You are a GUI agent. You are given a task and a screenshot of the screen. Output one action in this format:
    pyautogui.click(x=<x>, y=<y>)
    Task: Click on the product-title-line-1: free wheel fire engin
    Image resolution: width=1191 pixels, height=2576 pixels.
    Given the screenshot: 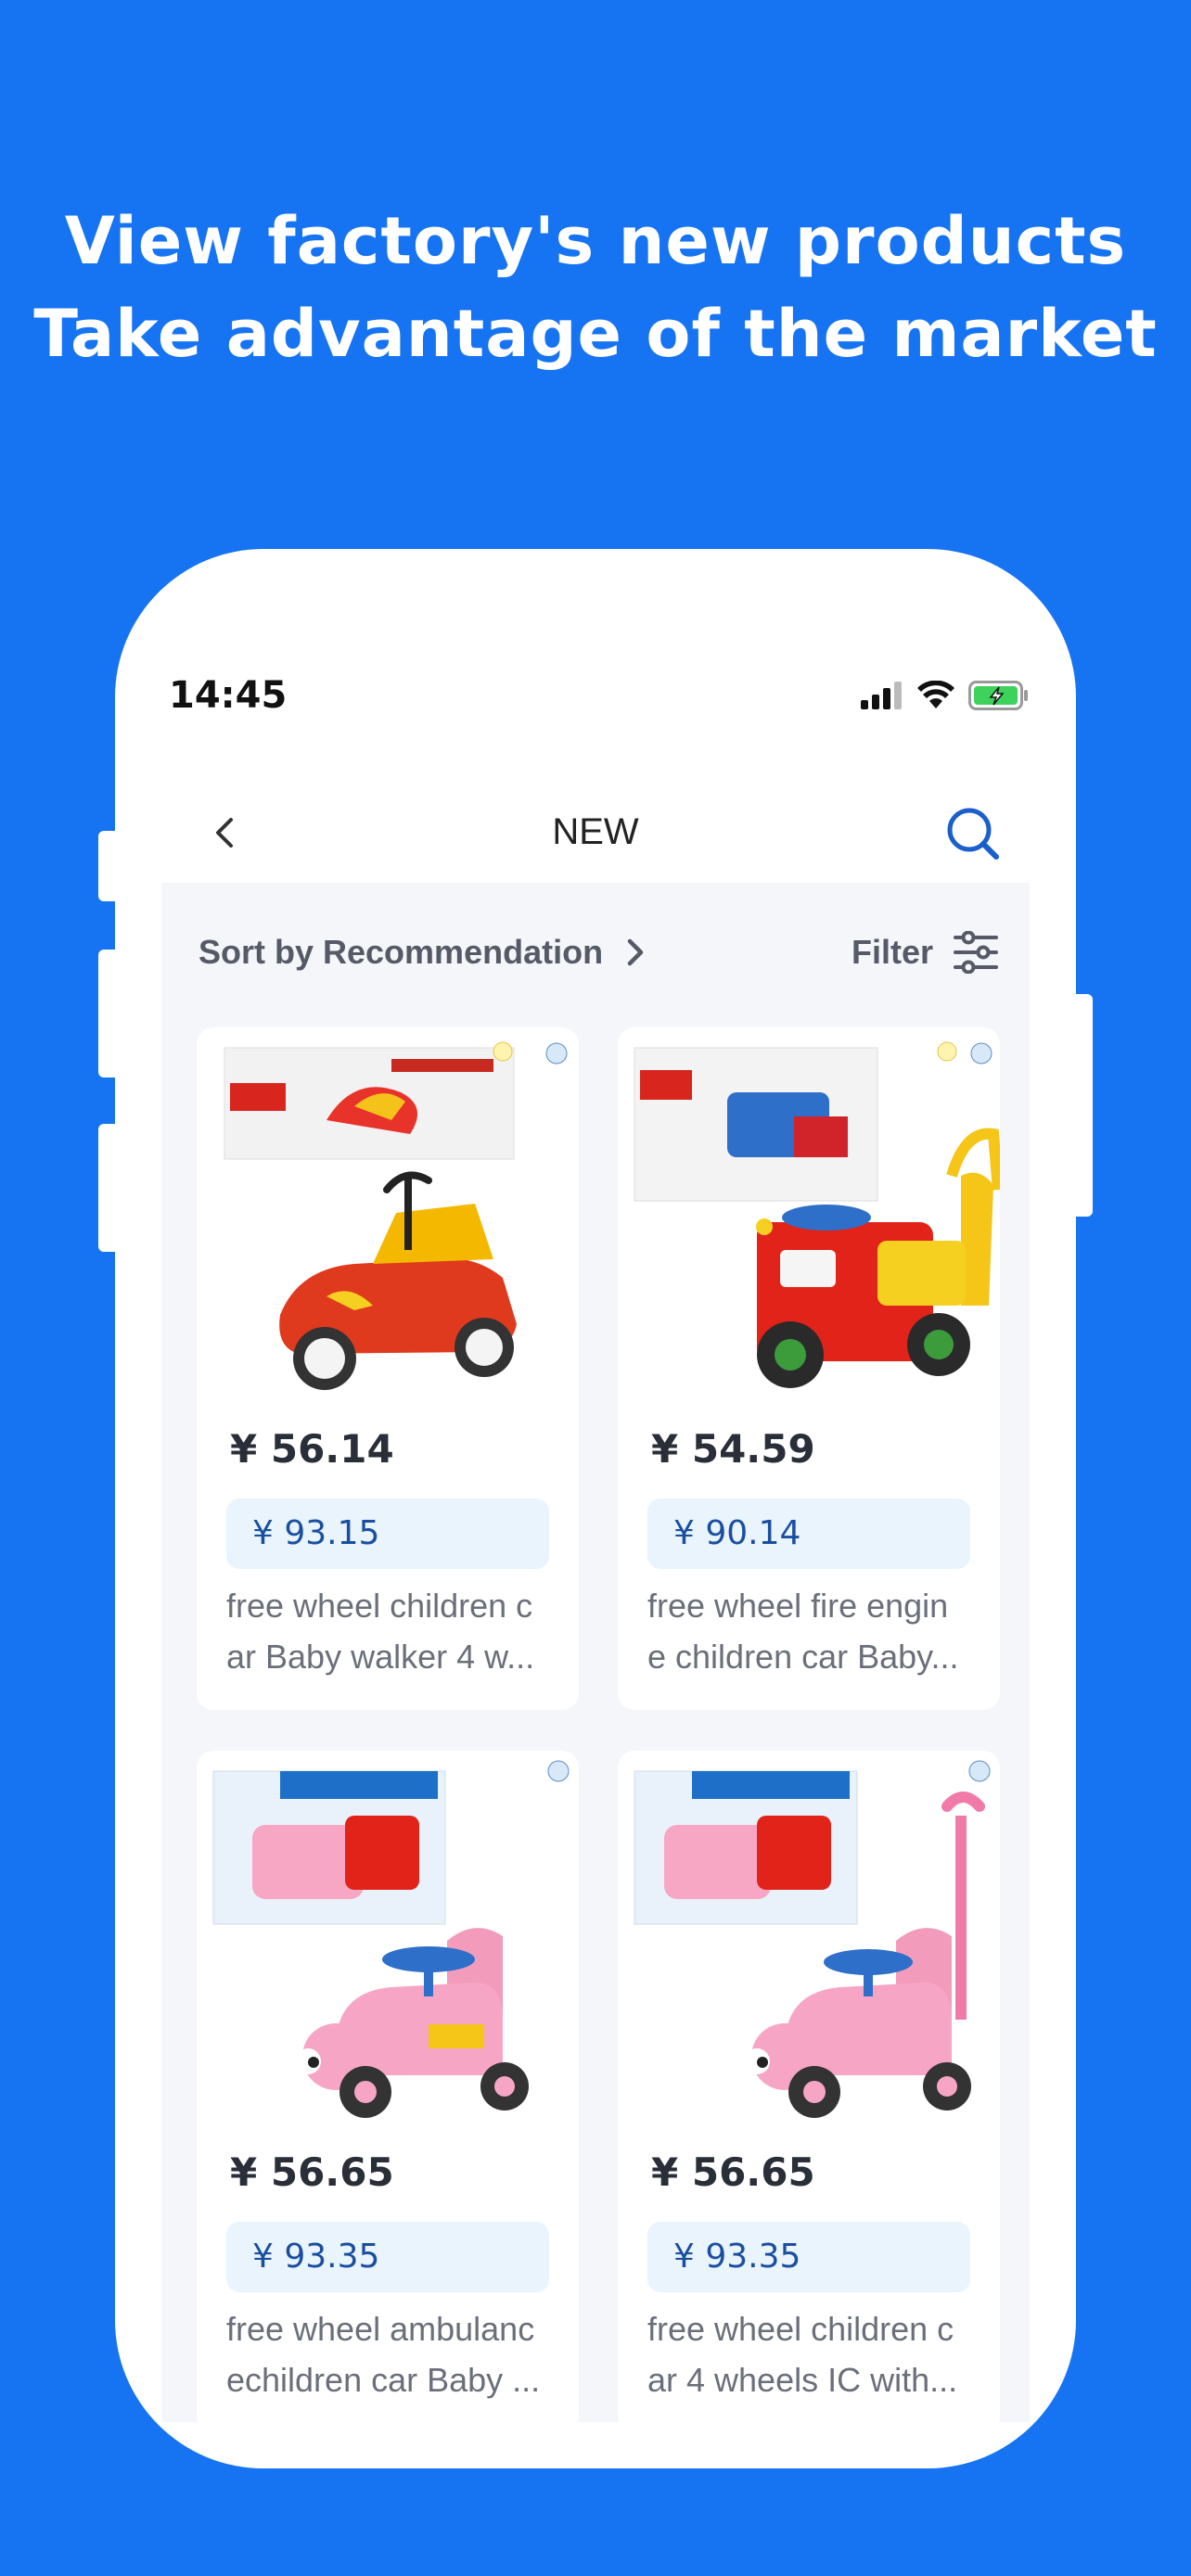 What is the action you would take?
    pyautogui.click(x=798, y=1606)
    